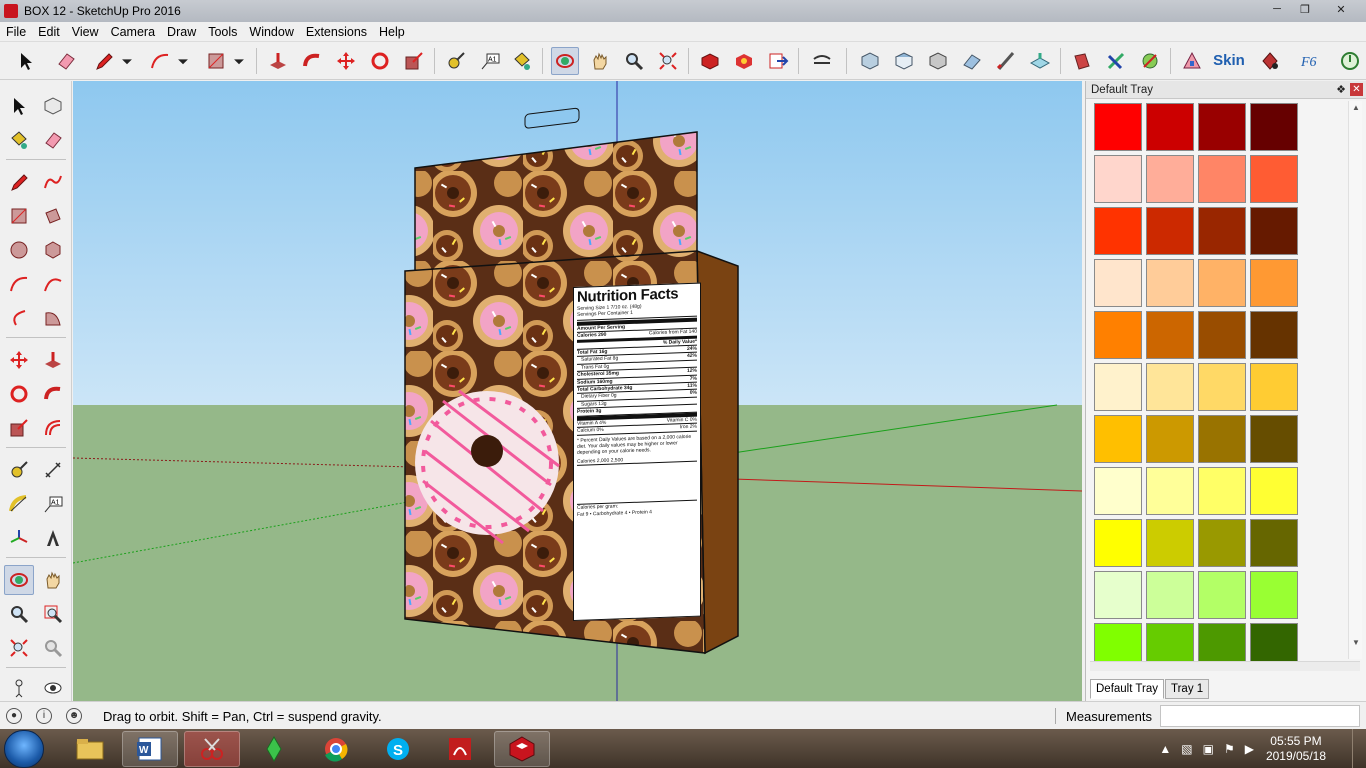 The width and height of the screenshot is (1366, 768). I want to click on extension-warehouse-icon, so click(744, 61).